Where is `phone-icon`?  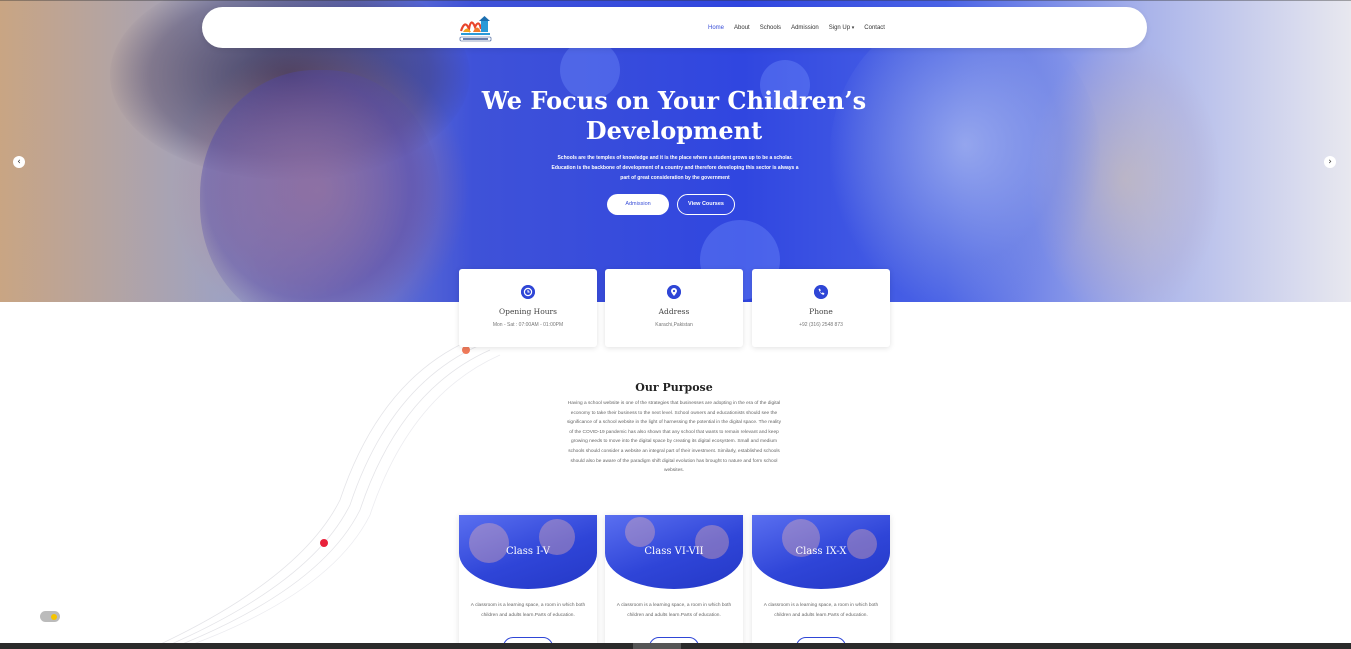
phone-icon is located at coordinates (821, 292).